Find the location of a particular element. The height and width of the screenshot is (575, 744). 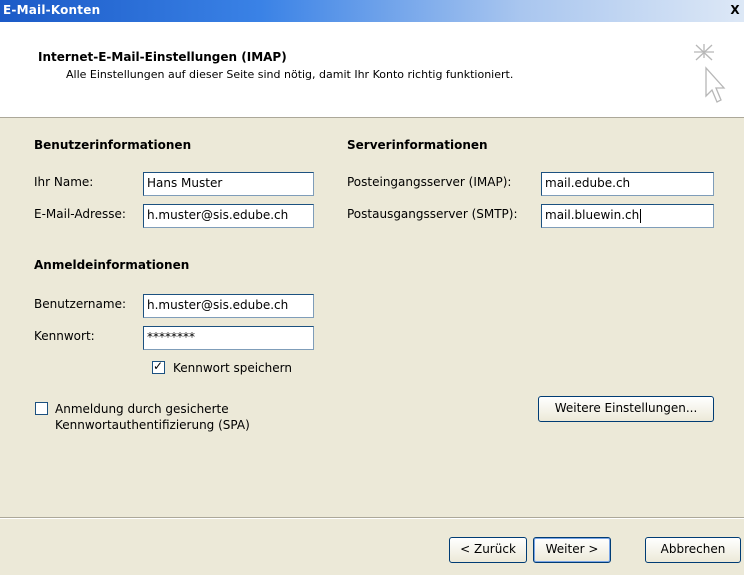

email-label: E-Mail-Adresse: is located at coordinates (80, 214).